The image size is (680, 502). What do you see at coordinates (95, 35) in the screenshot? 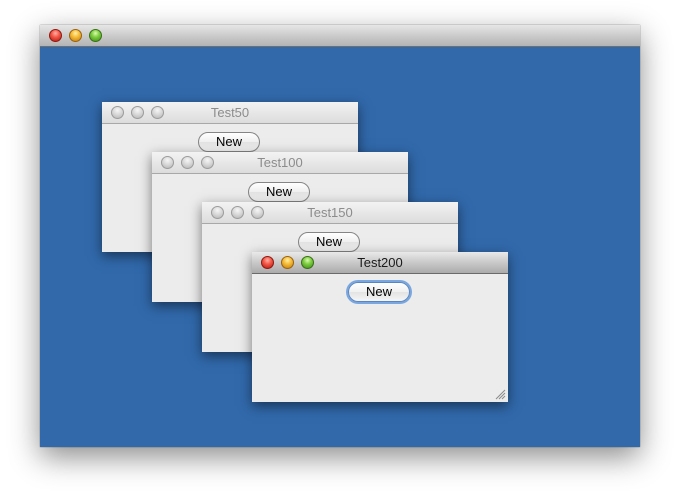
I see `zoom-icon` at bounding box center [95, 35].